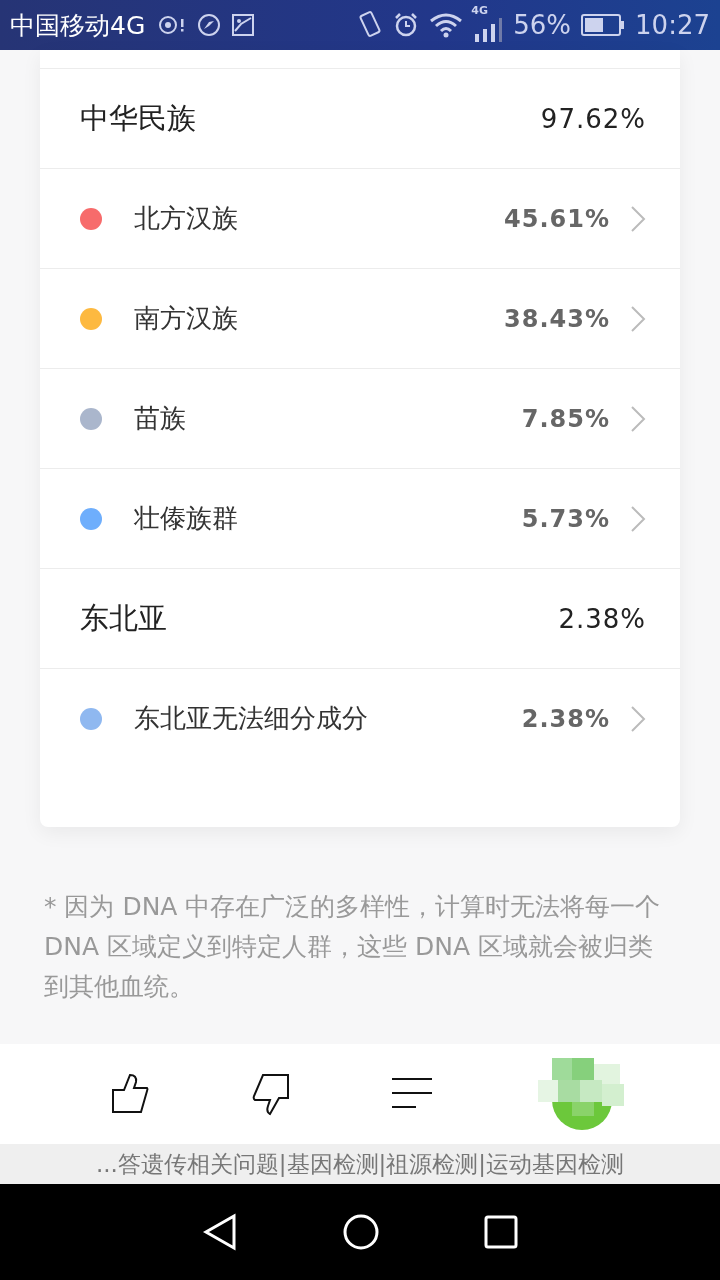 This screenshot has width=720, height=1280. Describe the element at coordinates (501, 1232) in the screenshot. I see `recents-icon` at that location.